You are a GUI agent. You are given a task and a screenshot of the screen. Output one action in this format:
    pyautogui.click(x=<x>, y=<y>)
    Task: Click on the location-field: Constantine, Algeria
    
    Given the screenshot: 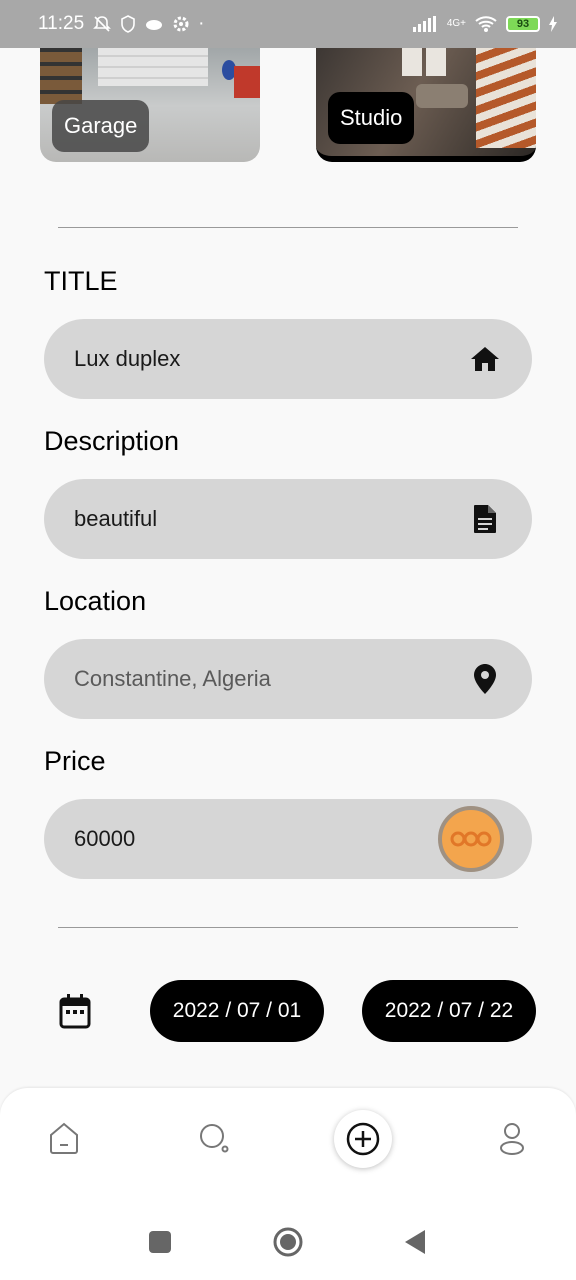 What is the action you would take?
    pyautogui.click(x=288, y=679)
    